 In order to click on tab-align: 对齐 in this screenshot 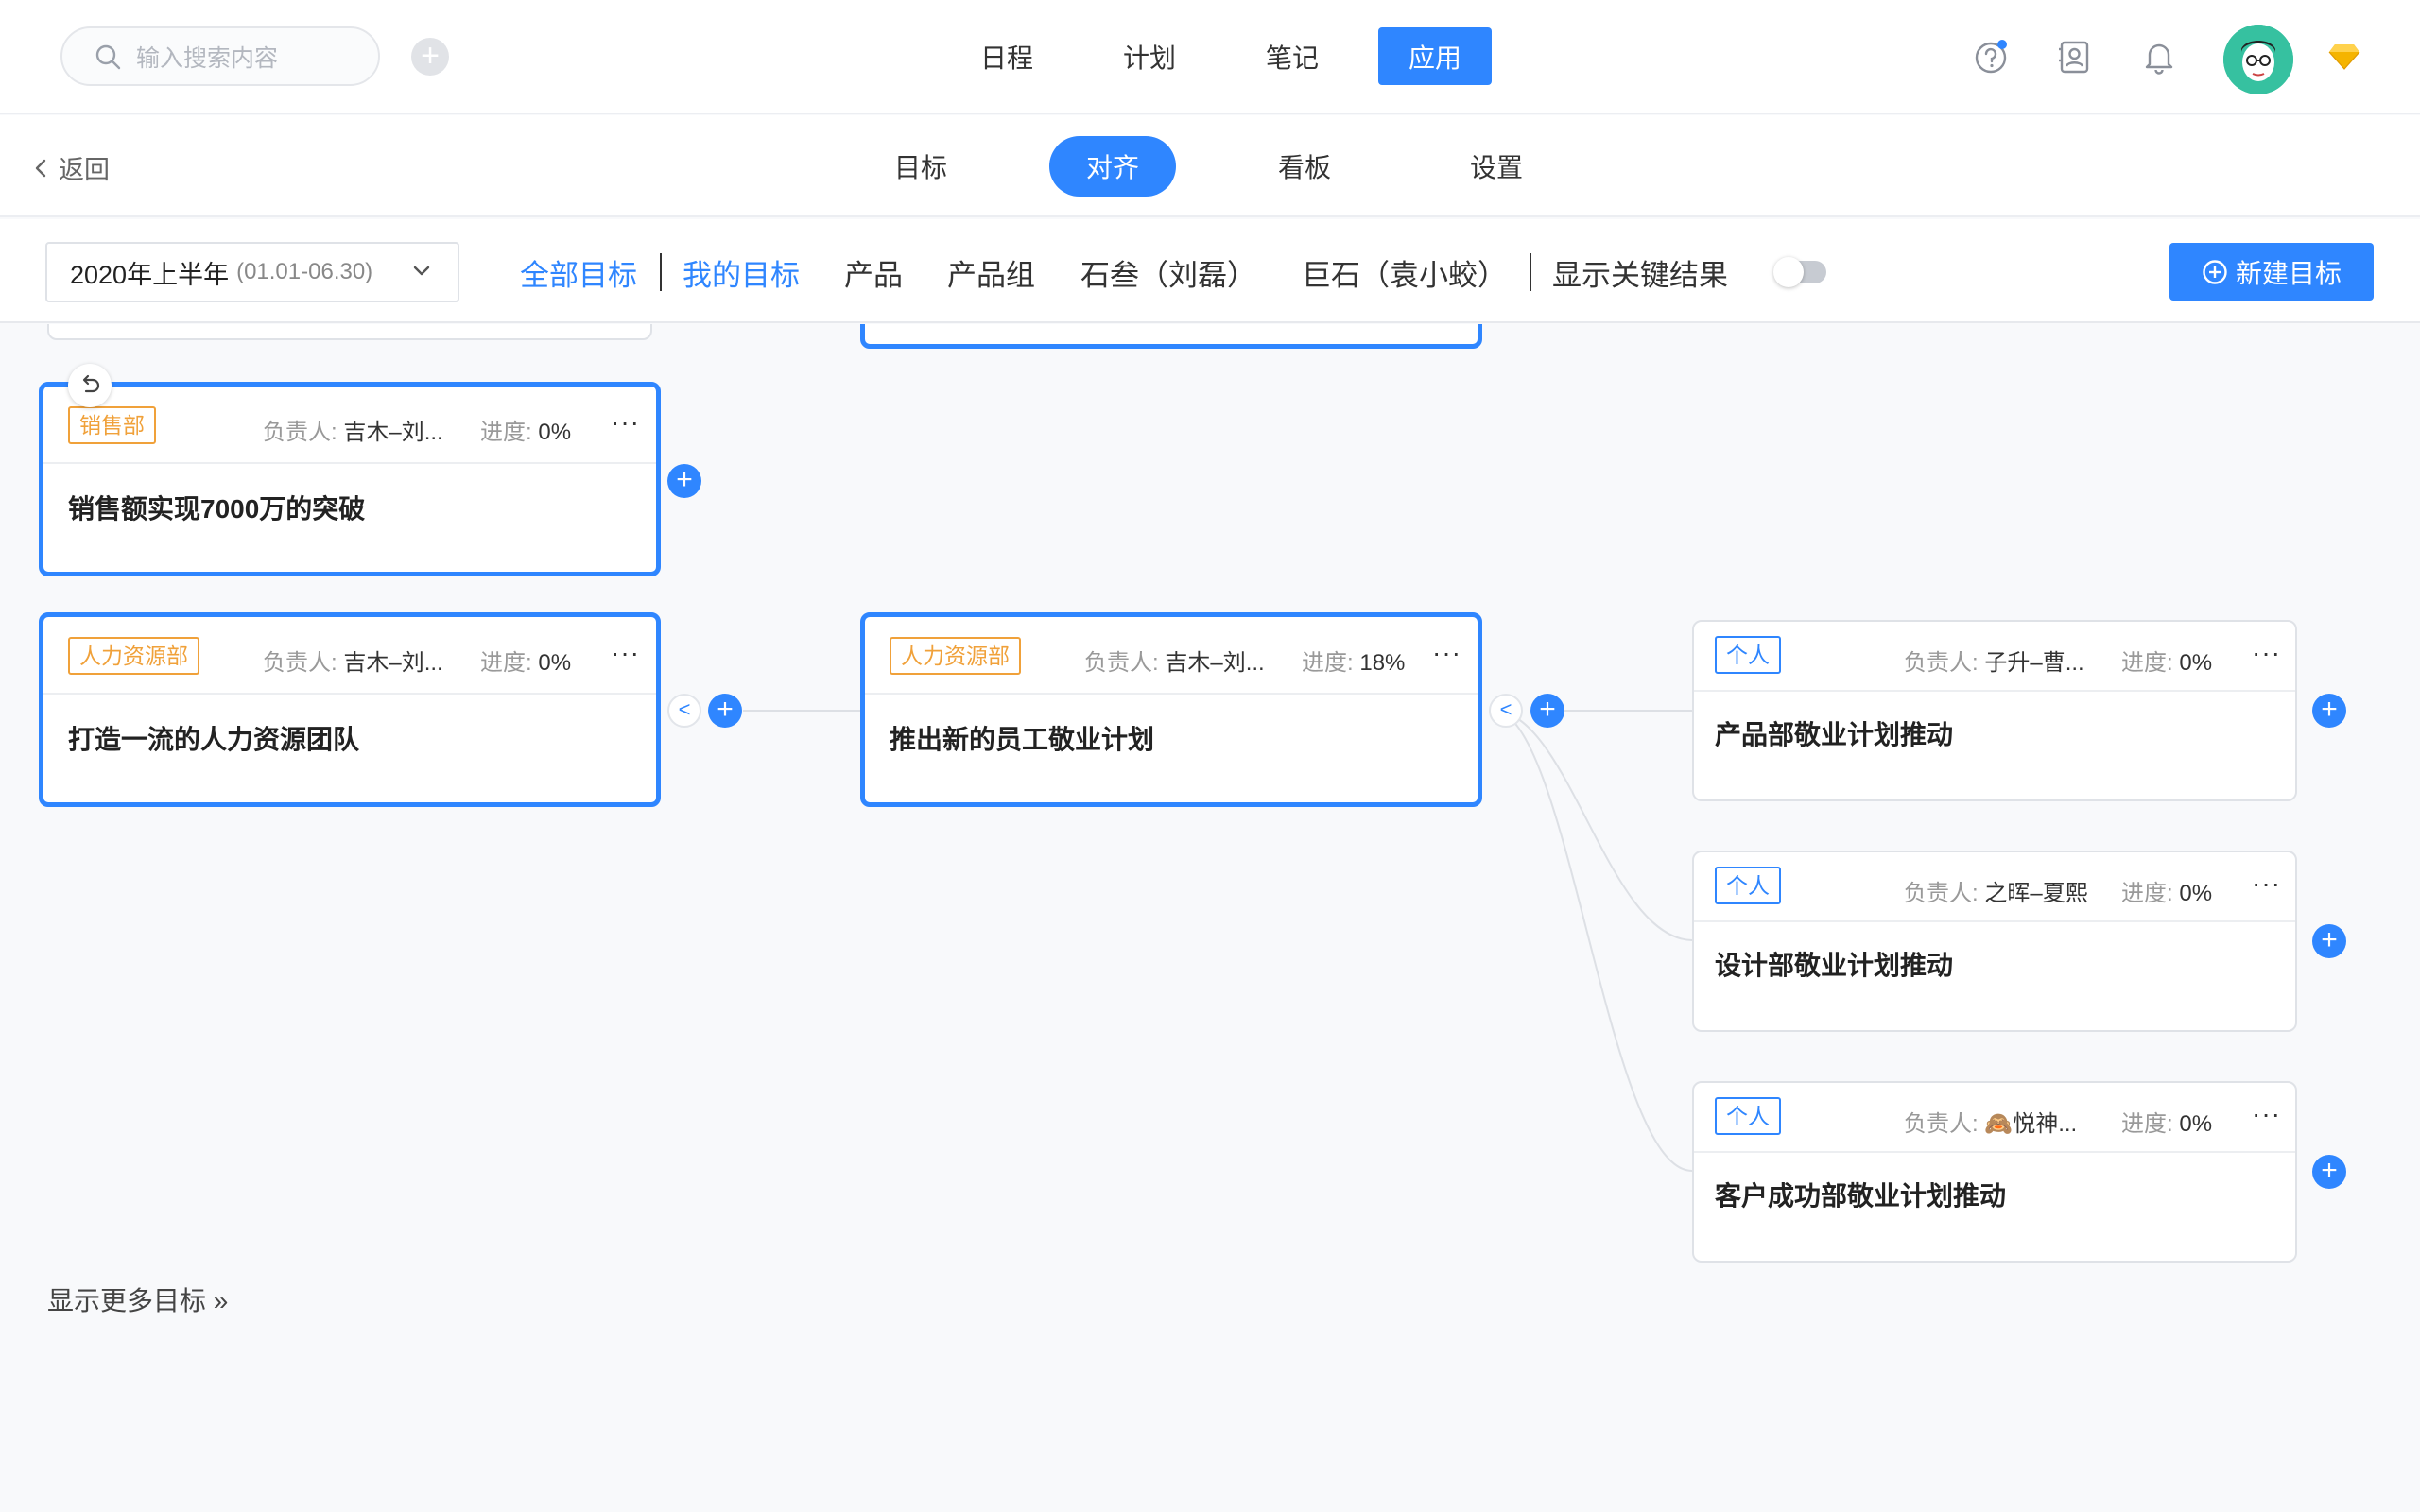, I will do `click(1112, 166)`.